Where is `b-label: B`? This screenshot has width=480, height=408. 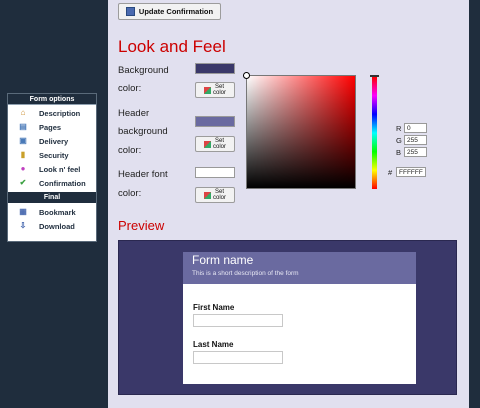 b-label: B is located at coordinates (399, 152).